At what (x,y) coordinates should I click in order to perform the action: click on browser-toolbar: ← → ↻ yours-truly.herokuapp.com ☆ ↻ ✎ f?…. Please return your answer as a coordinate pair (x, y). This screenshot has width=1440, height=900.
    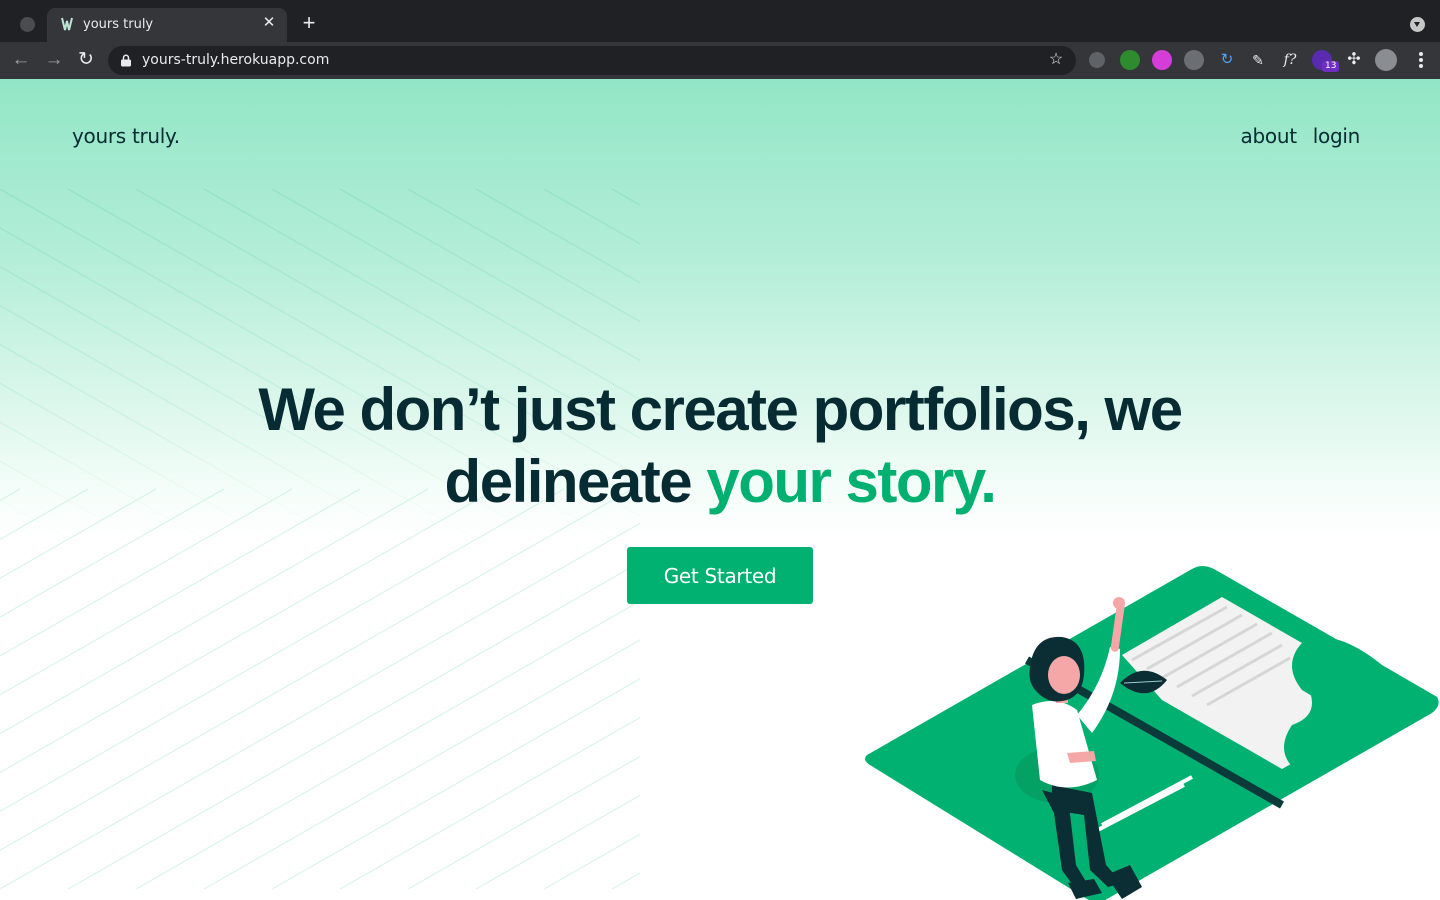
    Looking at the image, I should click on (720, 60).